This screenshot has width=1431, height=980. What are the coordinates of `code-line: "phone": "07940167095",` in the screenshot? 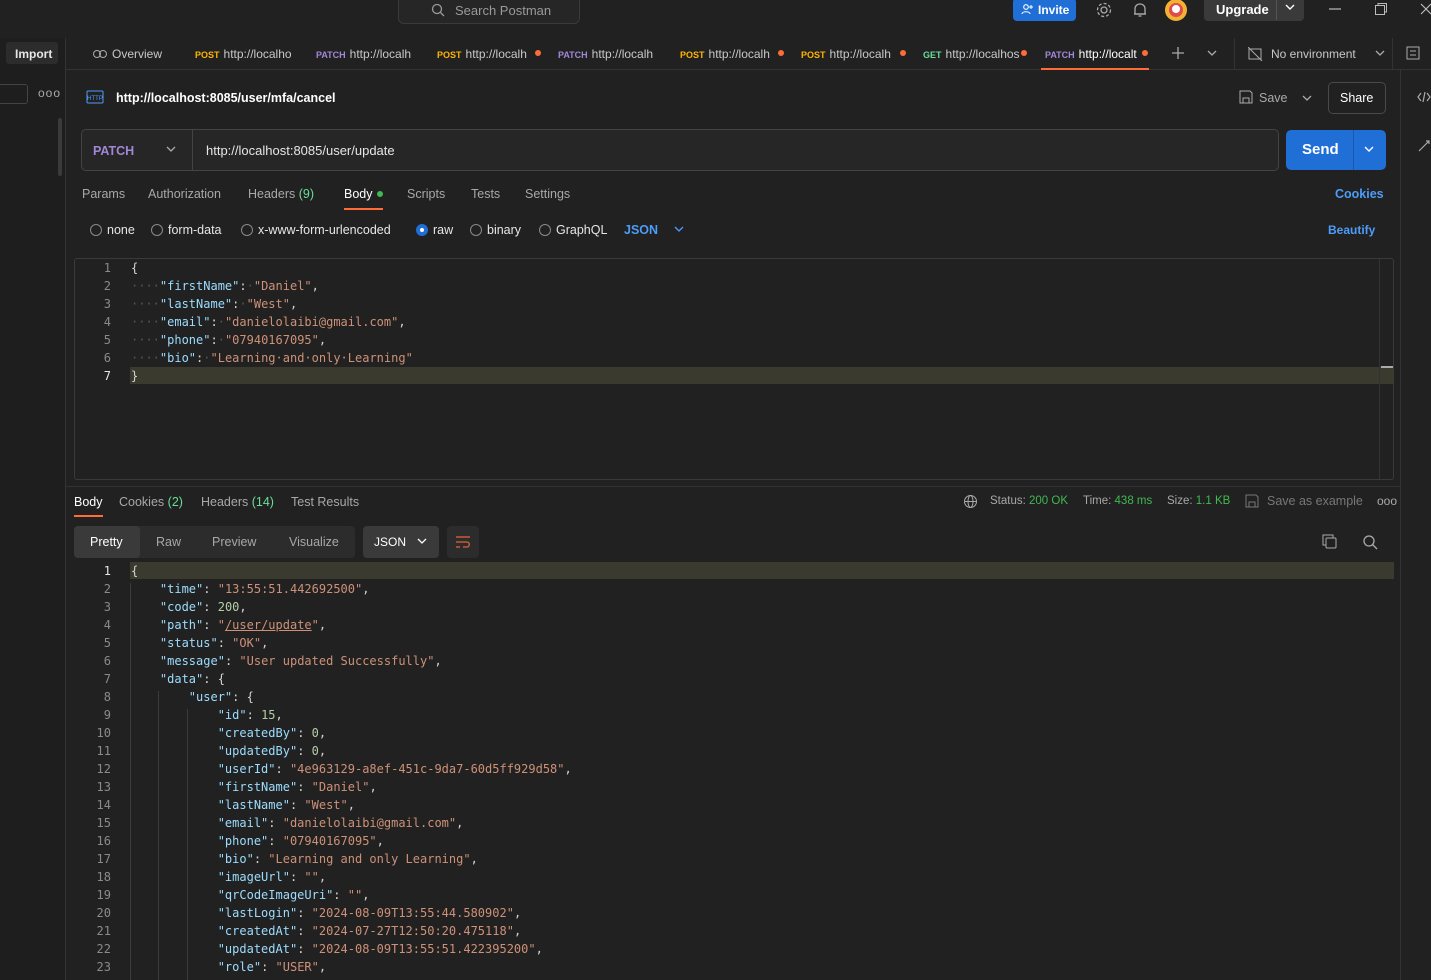 It's located at (257, 841).